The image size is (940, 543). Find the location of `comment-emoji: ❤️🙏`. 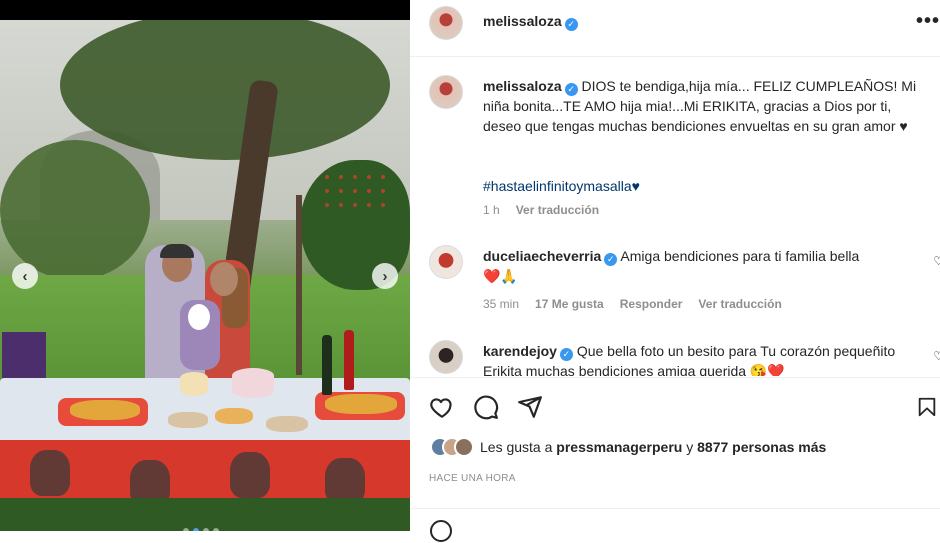

comment-emoji: ❤️🙏 is located at coordinates (500, 276).